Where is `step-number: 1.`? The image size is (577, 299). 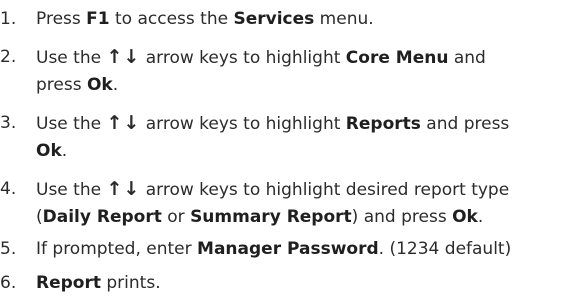
step-number: 1. is located at coordinates (18, 19).